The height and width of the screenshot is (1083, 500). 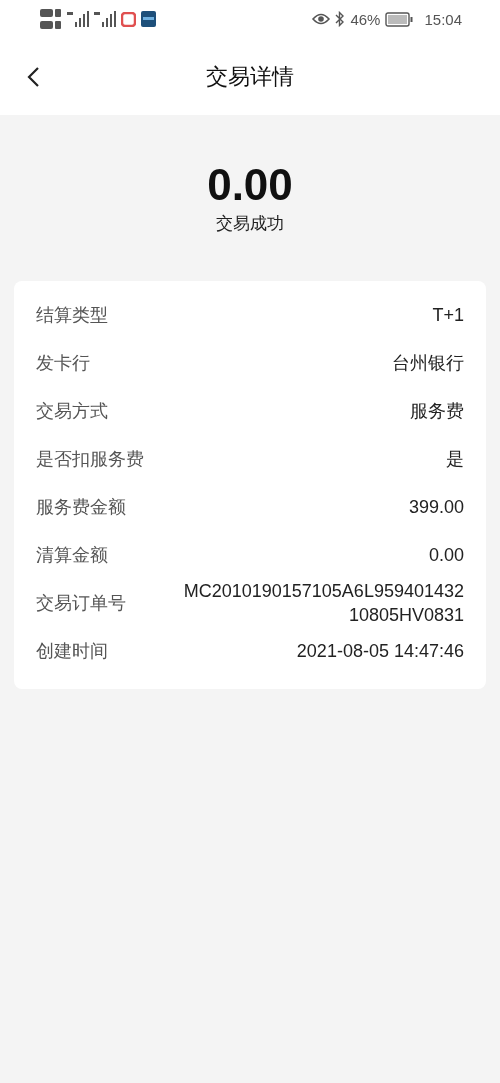 I want to click on detail-label: 服务费金额, so click(x=81, y=507).